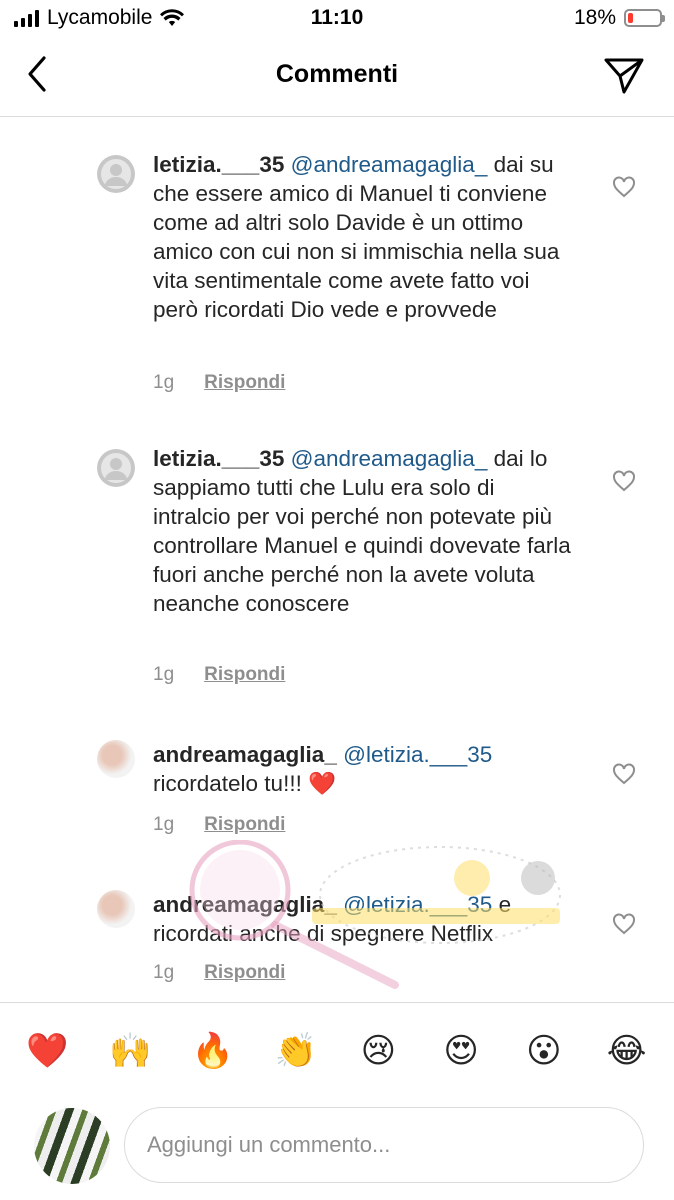 This screenshot has width=674, height=1200. I want to click on emoji-quick-bar: ❤️ 🙌 🔥 👏 😢 😍 😮 😂, so click(337, 1050).